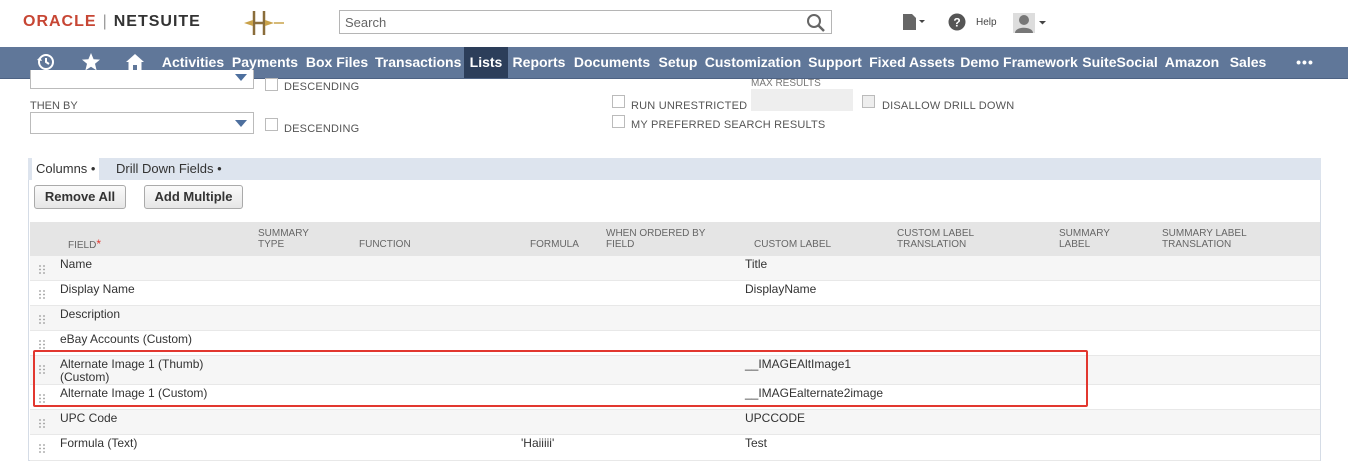 The height and width of the screenshot is (461, 1348). Describe the element at coordinates (781, 289) in the screenshot. I see `cell-custom-label: DisplayName` at that location.